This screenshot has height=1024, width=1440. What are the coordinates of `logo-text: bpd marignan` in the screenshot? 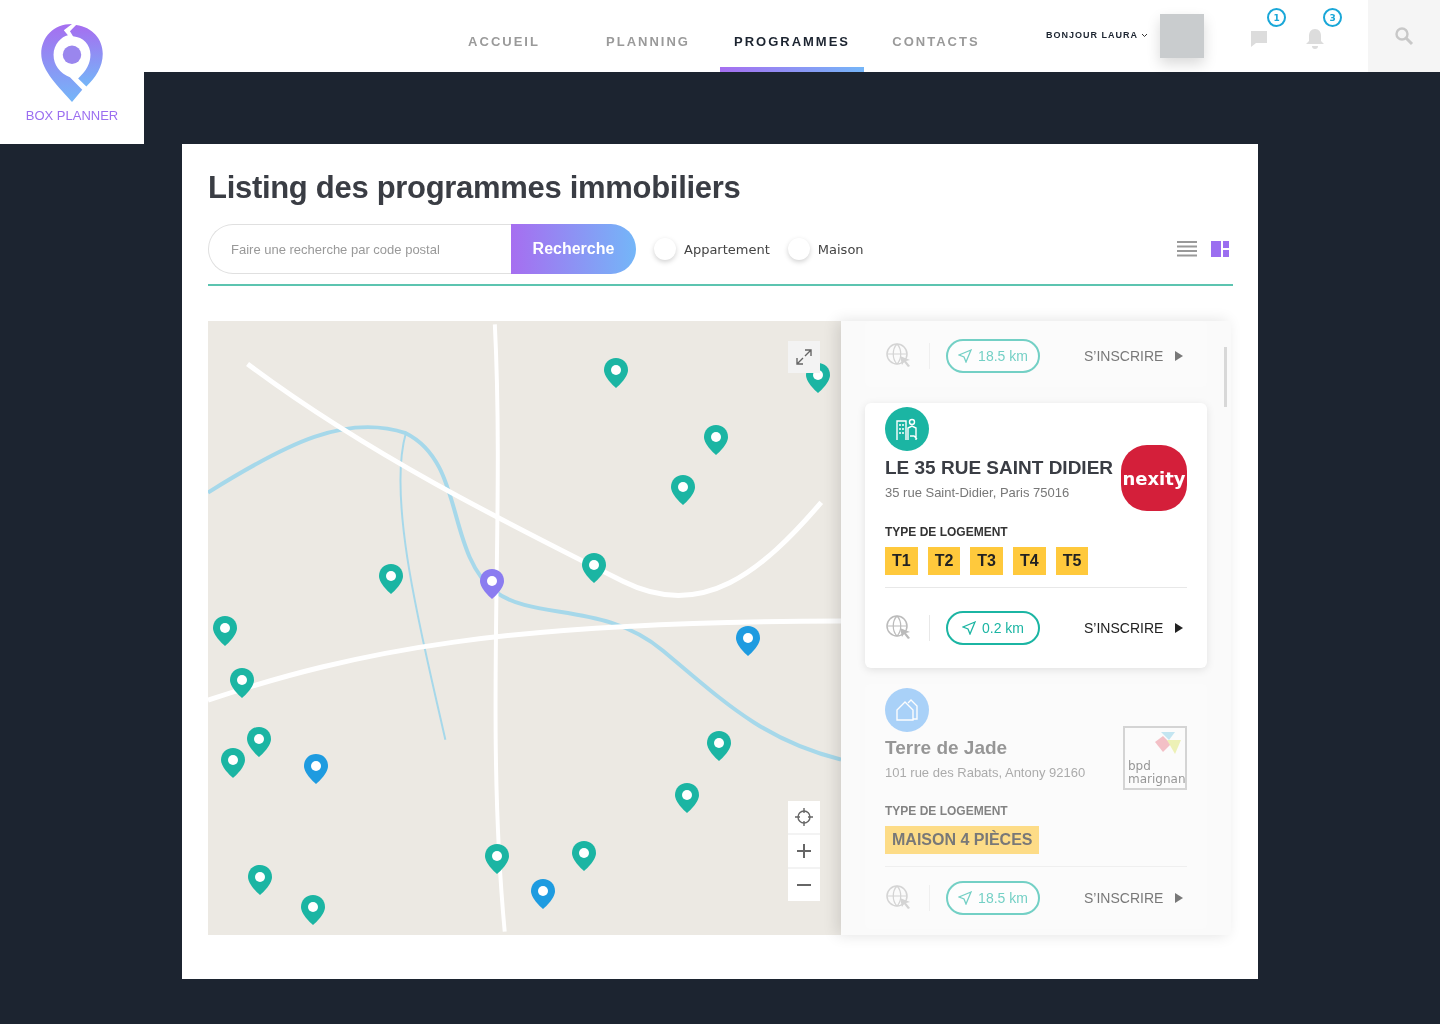 It's located at (1157, 773).